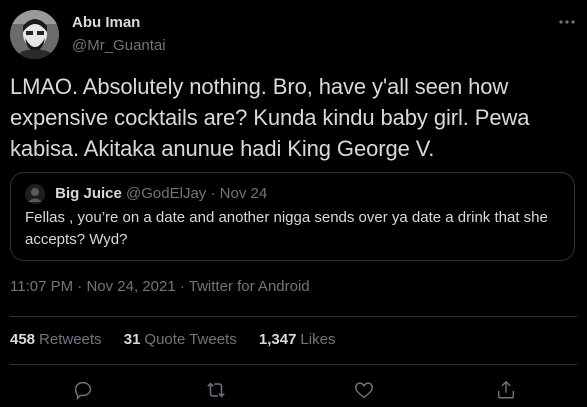 The width and height of the screenshot is (587, 407). Describe the element at coordinates (42, 286) in the screenshot. I see `tweet-time: 11:07 PM` at that location.